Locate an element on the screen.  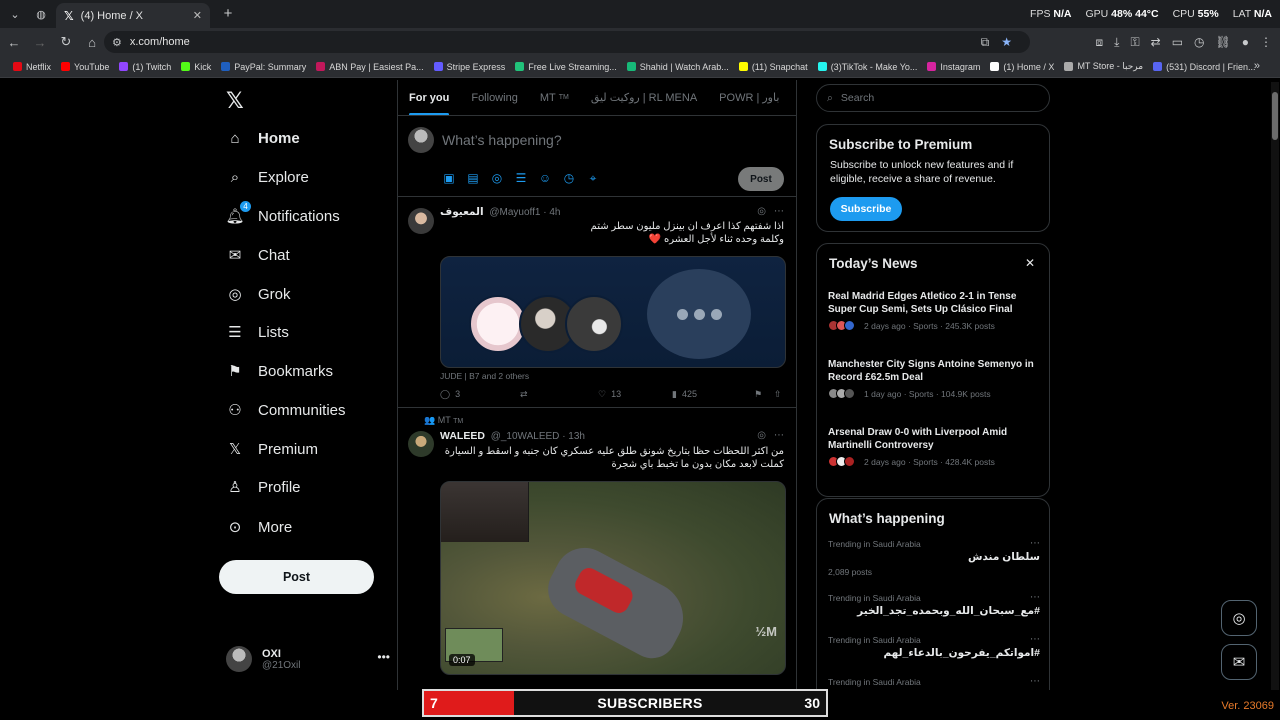
bookmark-item: MT Store - مرحبا is located at coordinates (1103, 66).